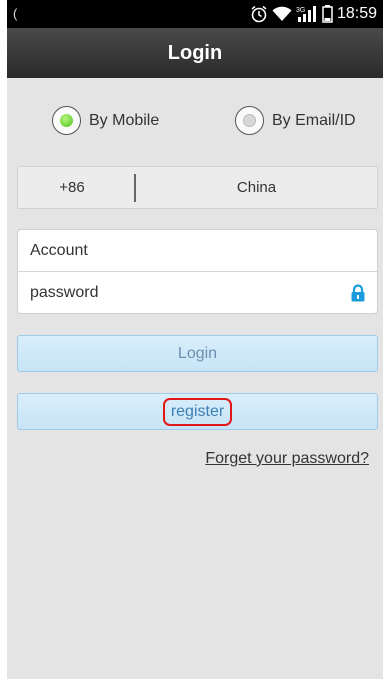 This screenshot has width=383, height=679. Describe the element at coordinates (195, 14) in the screenshot. I see `status-bar: ( 3G 18:59` at that location.